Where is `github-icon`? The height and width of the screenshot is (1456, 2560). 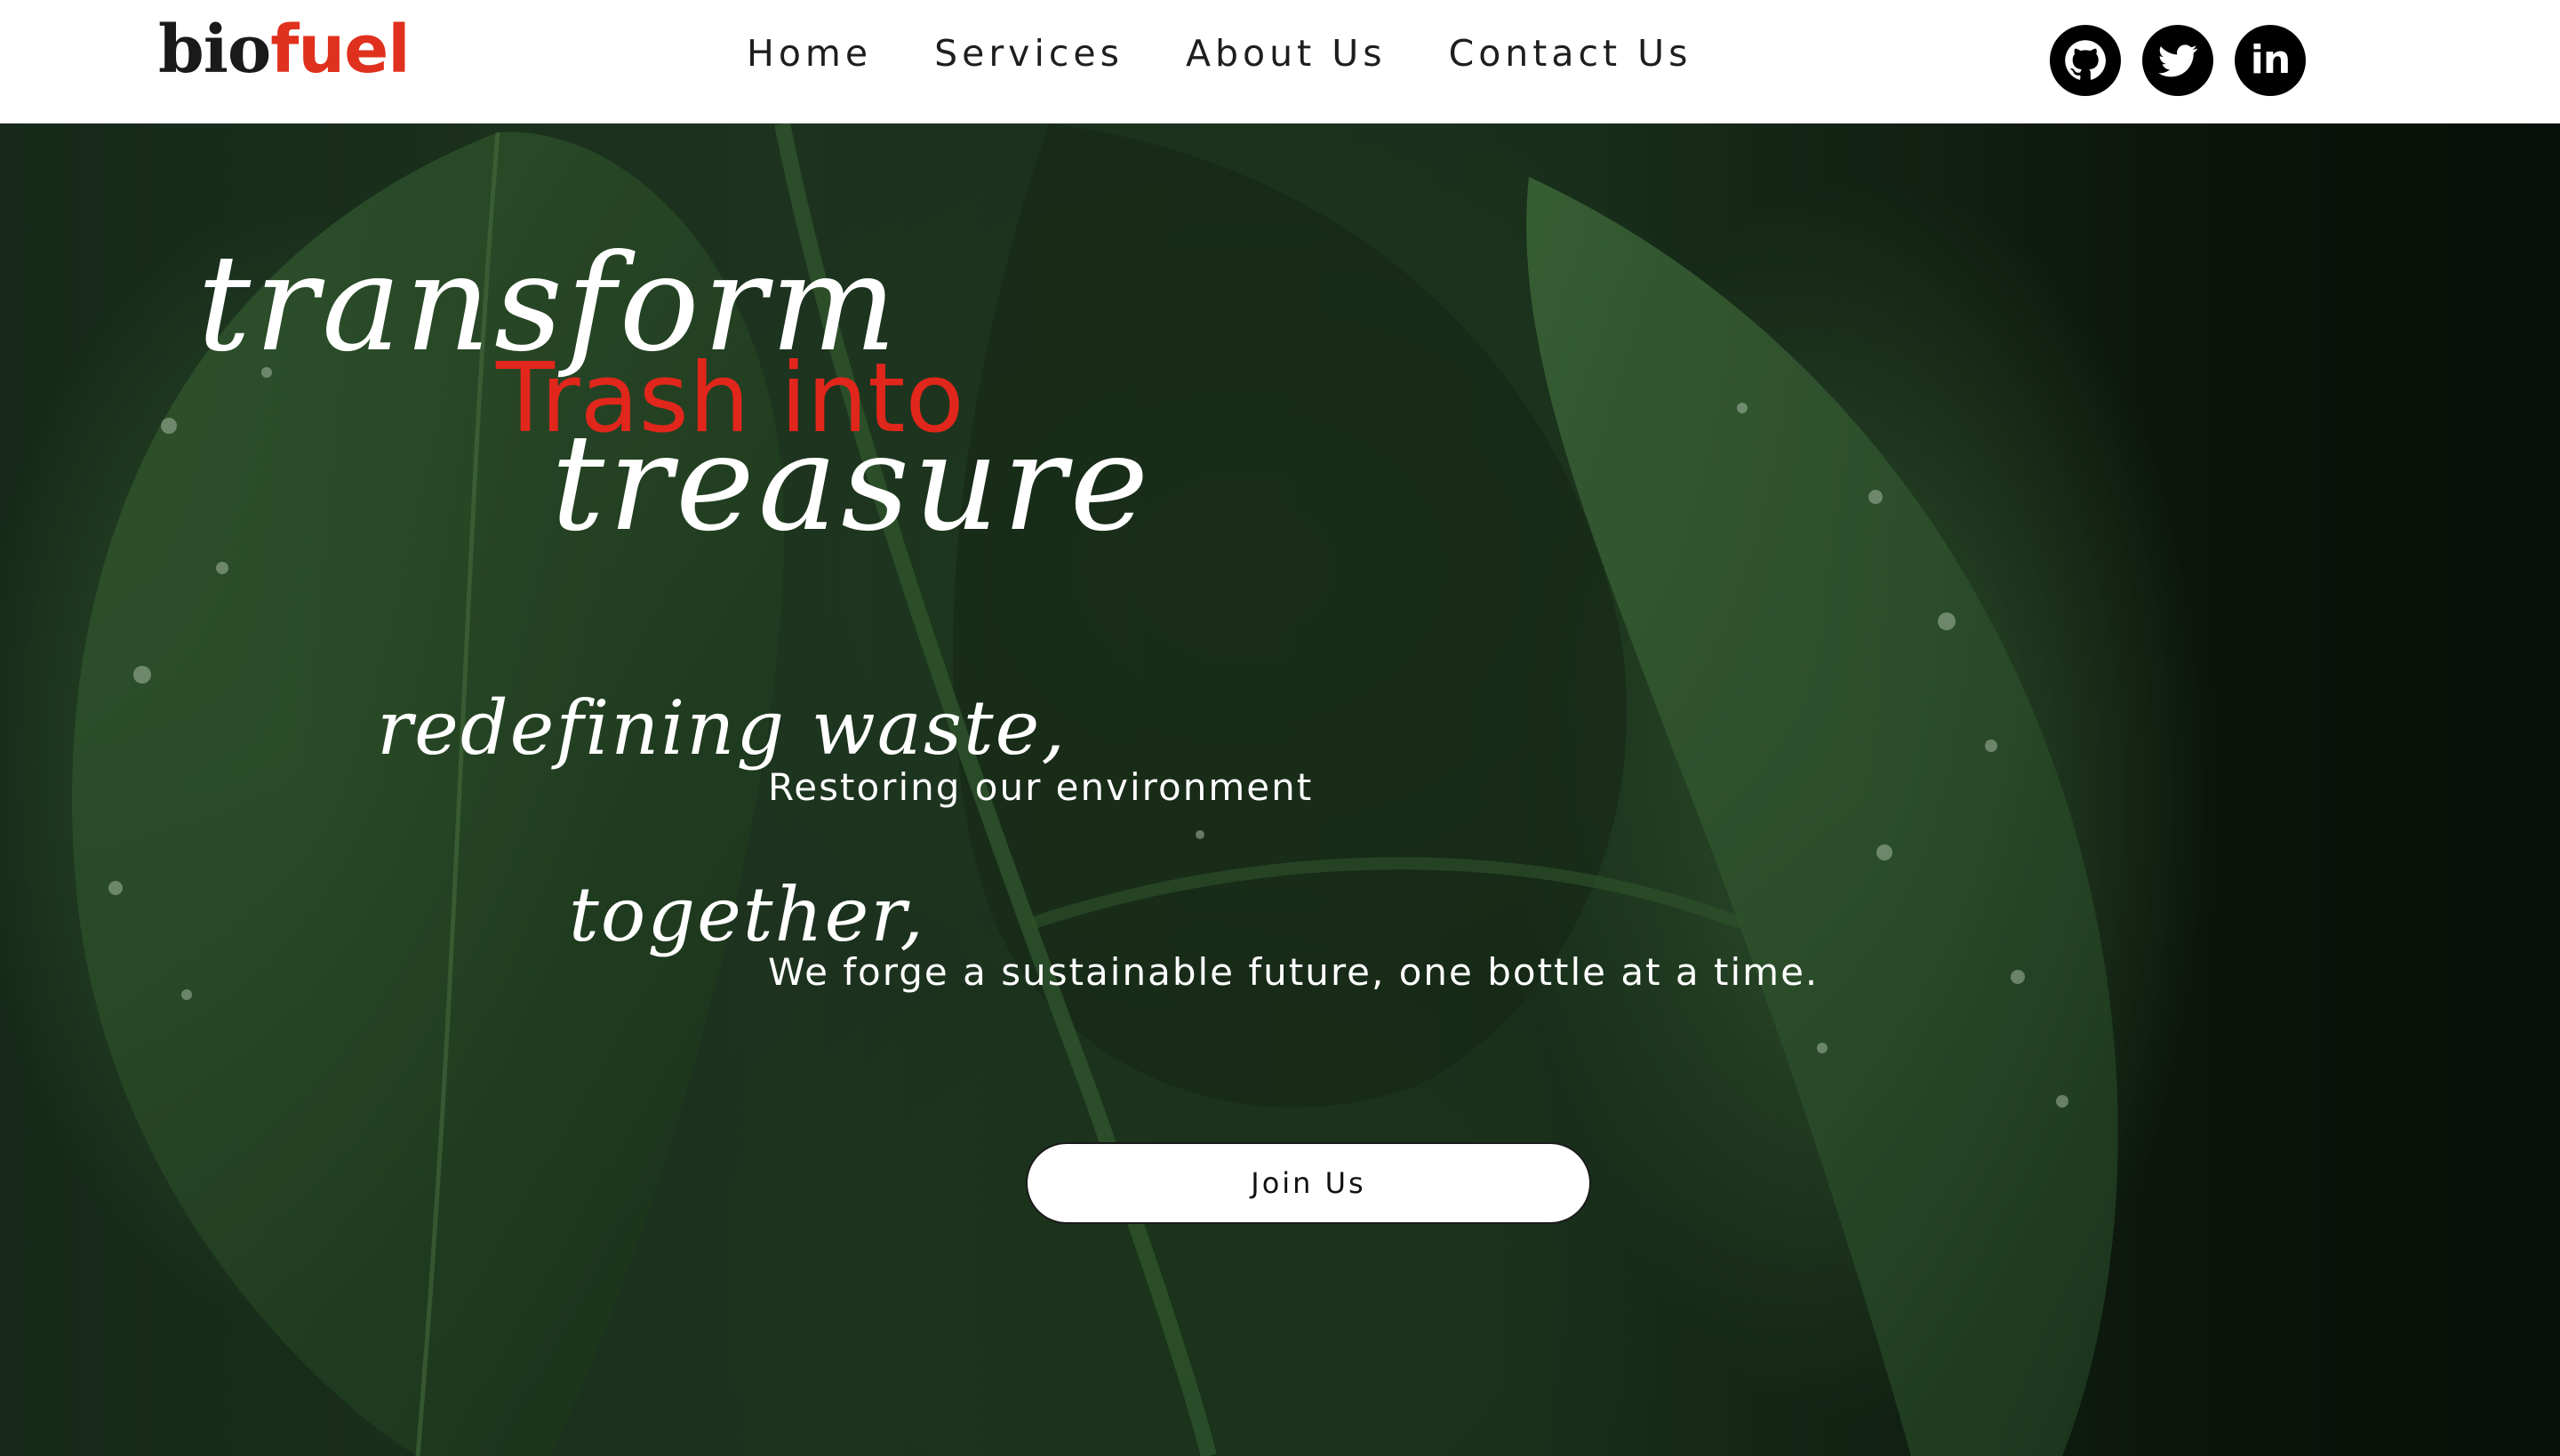
github-icon is located at coordinates (2085, 60).